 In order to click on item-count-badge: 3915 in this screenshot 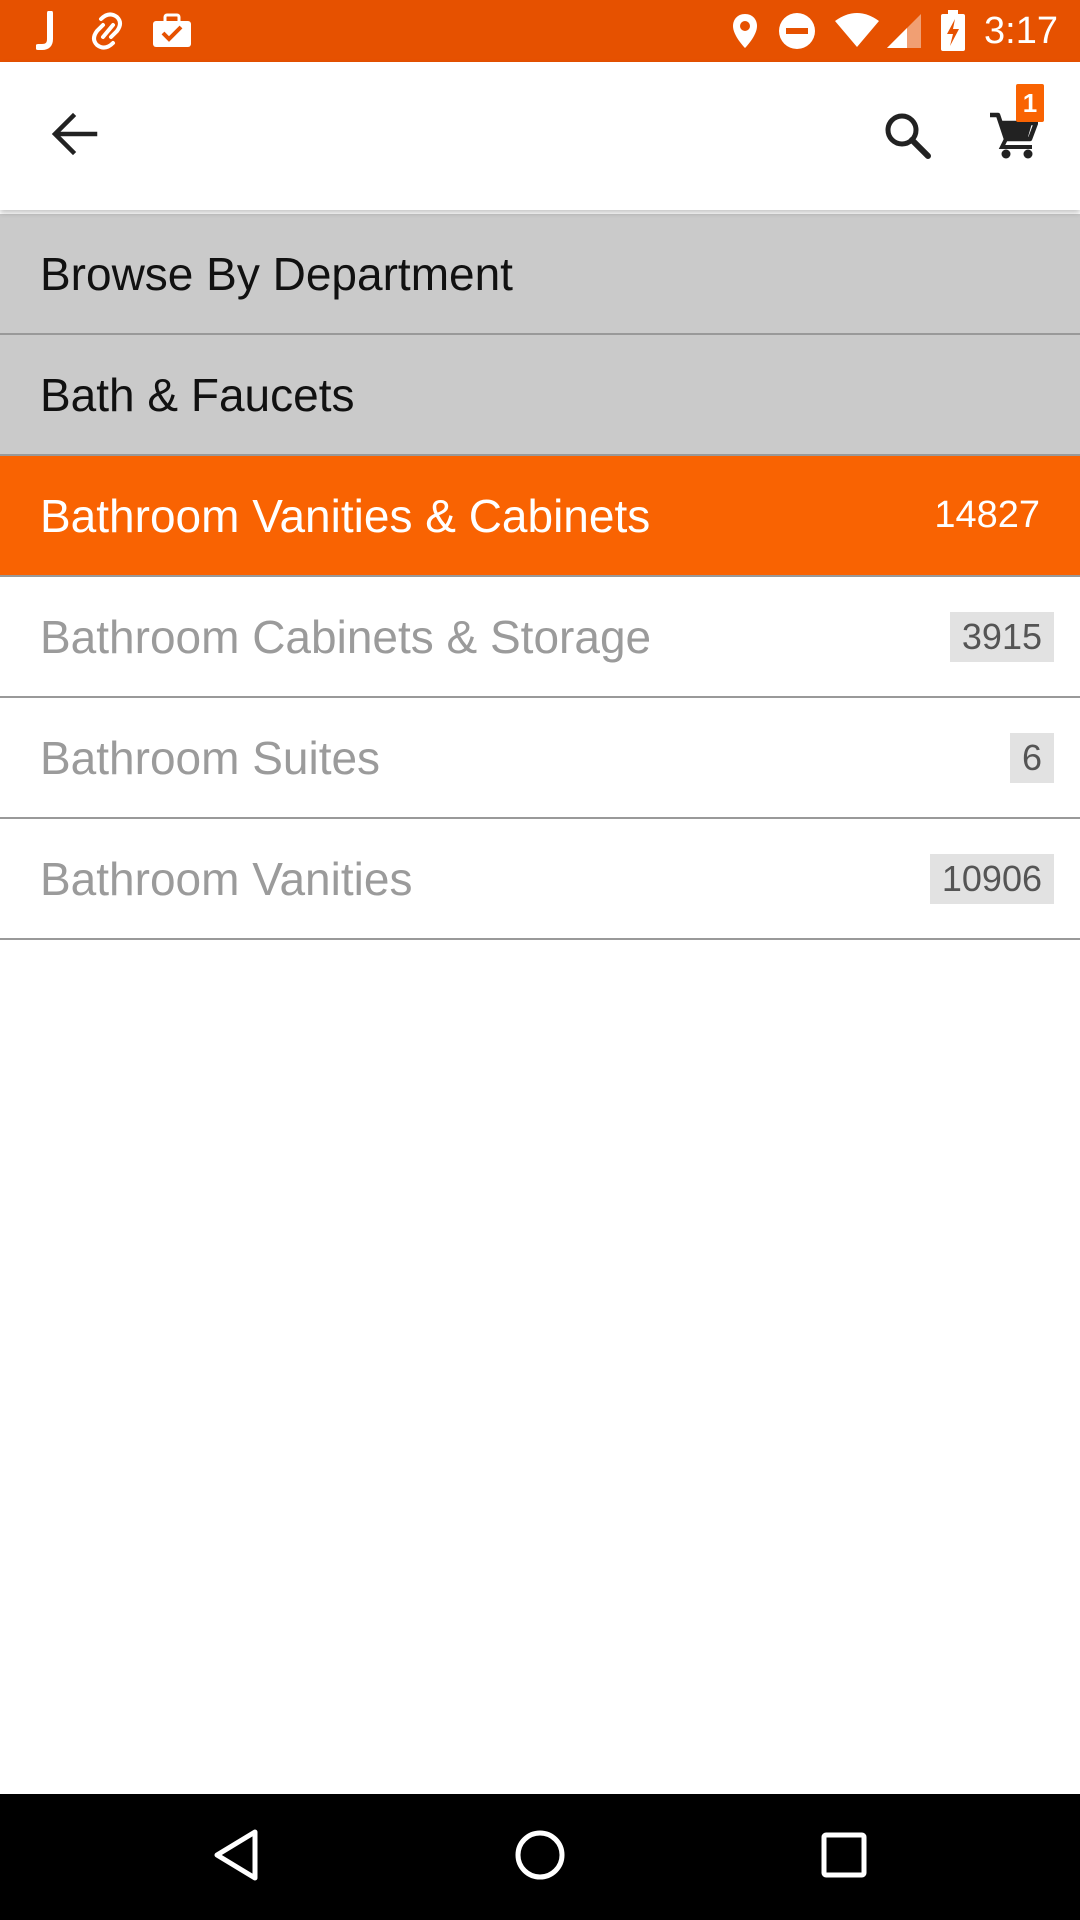, I will do `click(1001, 636)`.